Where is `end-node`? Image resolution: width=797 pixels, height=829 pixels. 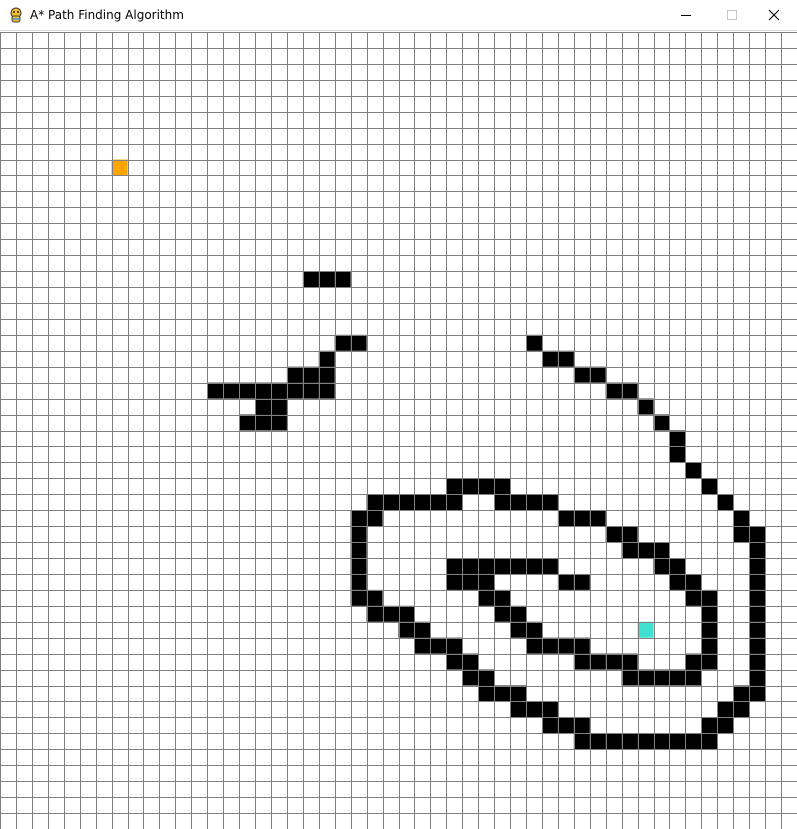 end-node is located at coordinates (645, 629).